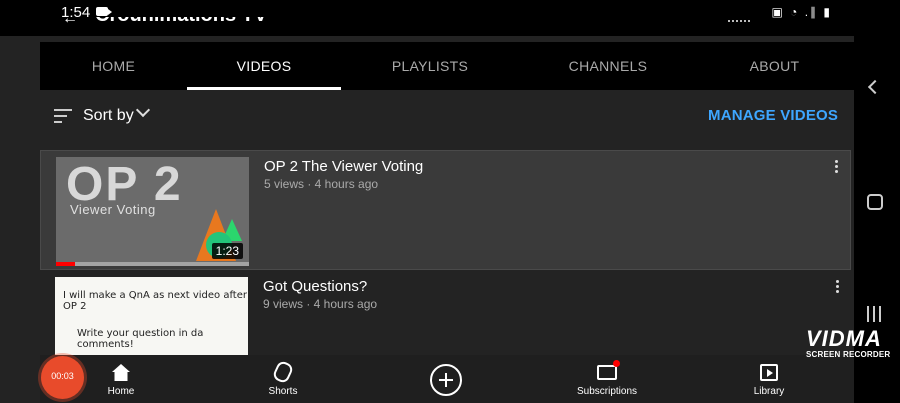 Image resolution: width=900 pixels, height=403 pixels. I want to click on watch-progress-bar, so click(152, 264).